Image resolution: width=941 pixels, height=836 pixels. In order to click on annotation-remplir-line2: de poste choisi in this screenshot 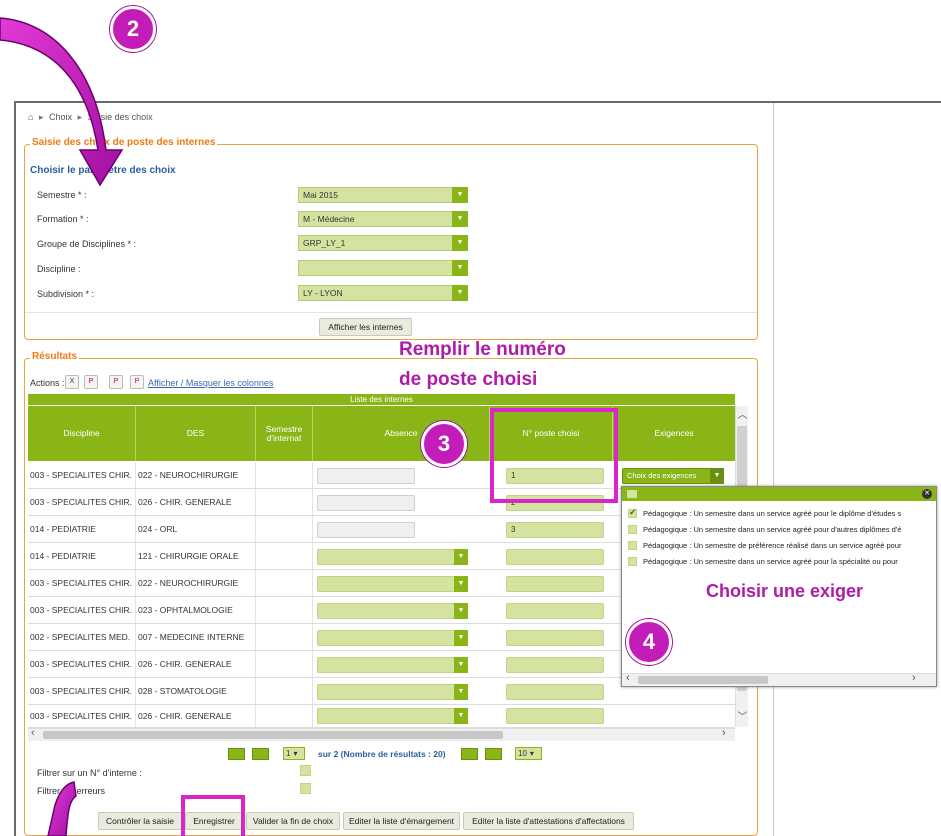, I will do `click(468, 379)`.